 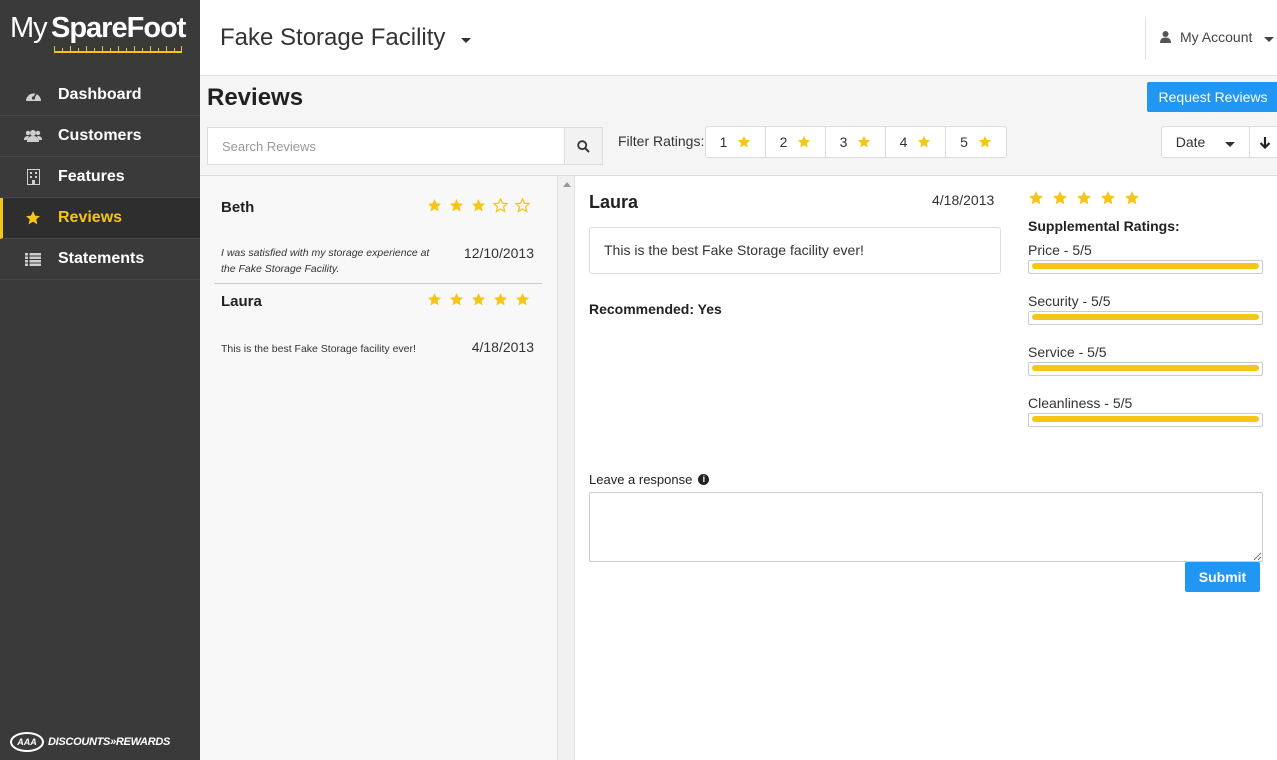 I want to click on mysparefoot-logo: My SpareFoot, so click(x=100, y=35).